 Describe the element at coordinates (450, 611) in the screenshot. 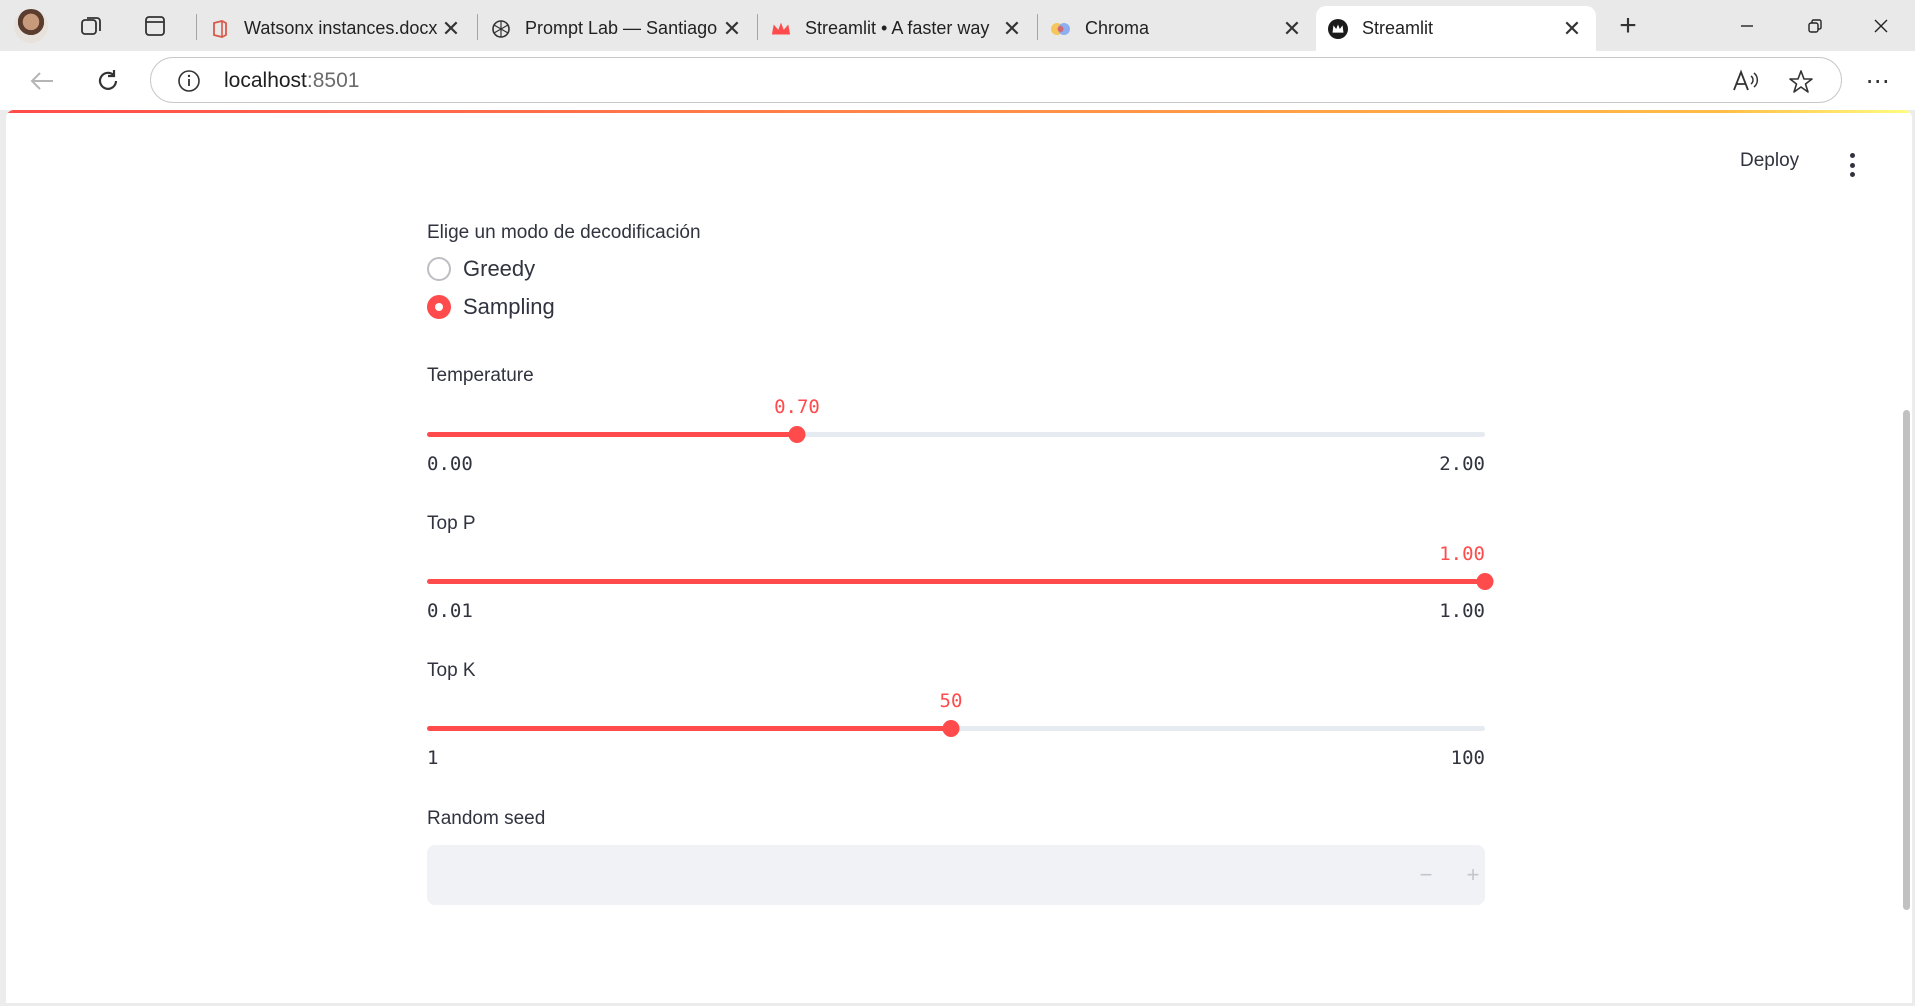

I see `slider-min: 0.01` at that location.